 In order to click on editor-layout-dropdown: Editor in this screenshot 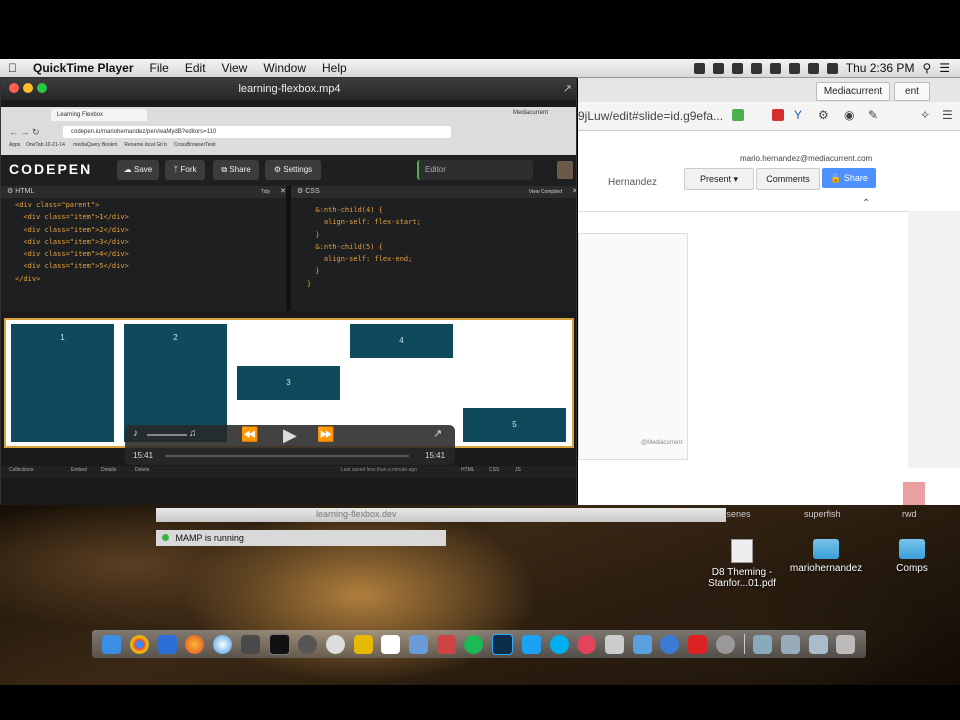, I will do `click(475, 170)`.